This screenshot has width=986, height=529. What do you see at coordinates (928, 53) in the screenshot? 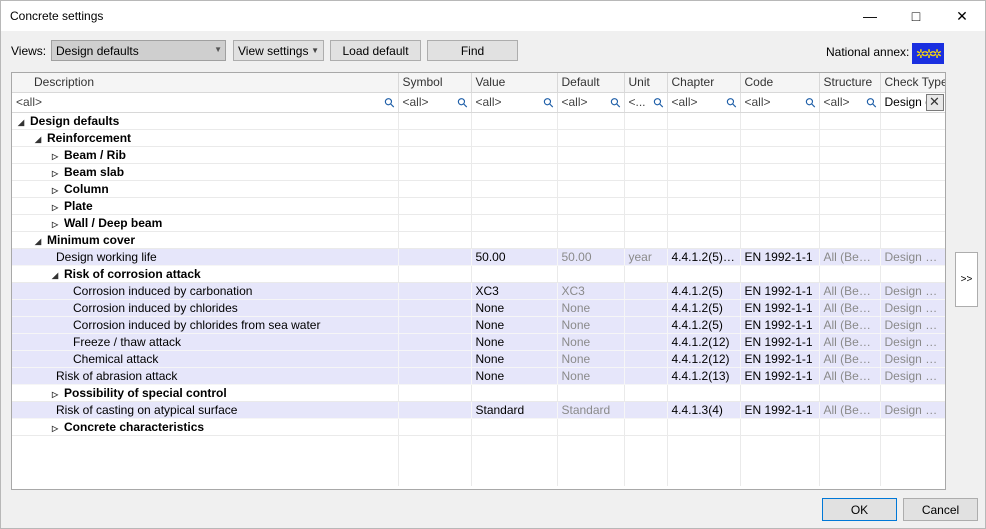
I see `eu-flag-icon: ✲✲✲` at bounding box center [928, 53].